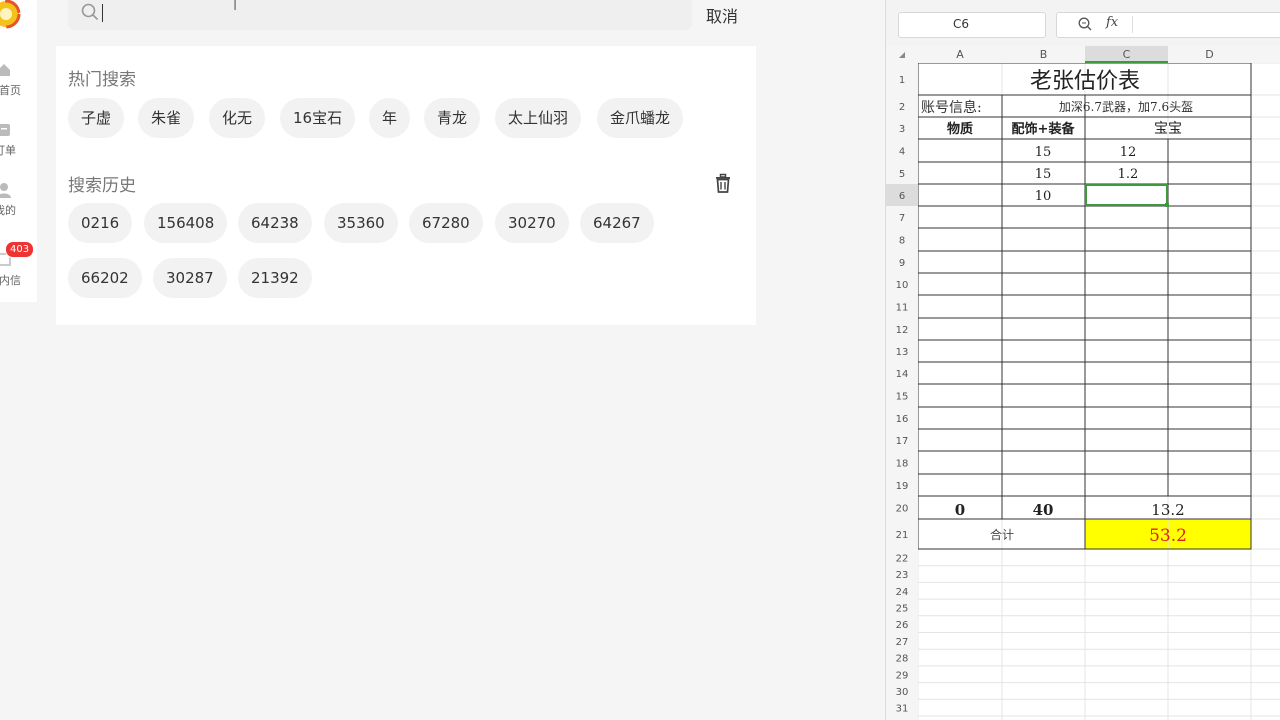 Image resolution: width=1280 pixels, height=720 pixels. I want to click on column-header: A, so click(960, 54).